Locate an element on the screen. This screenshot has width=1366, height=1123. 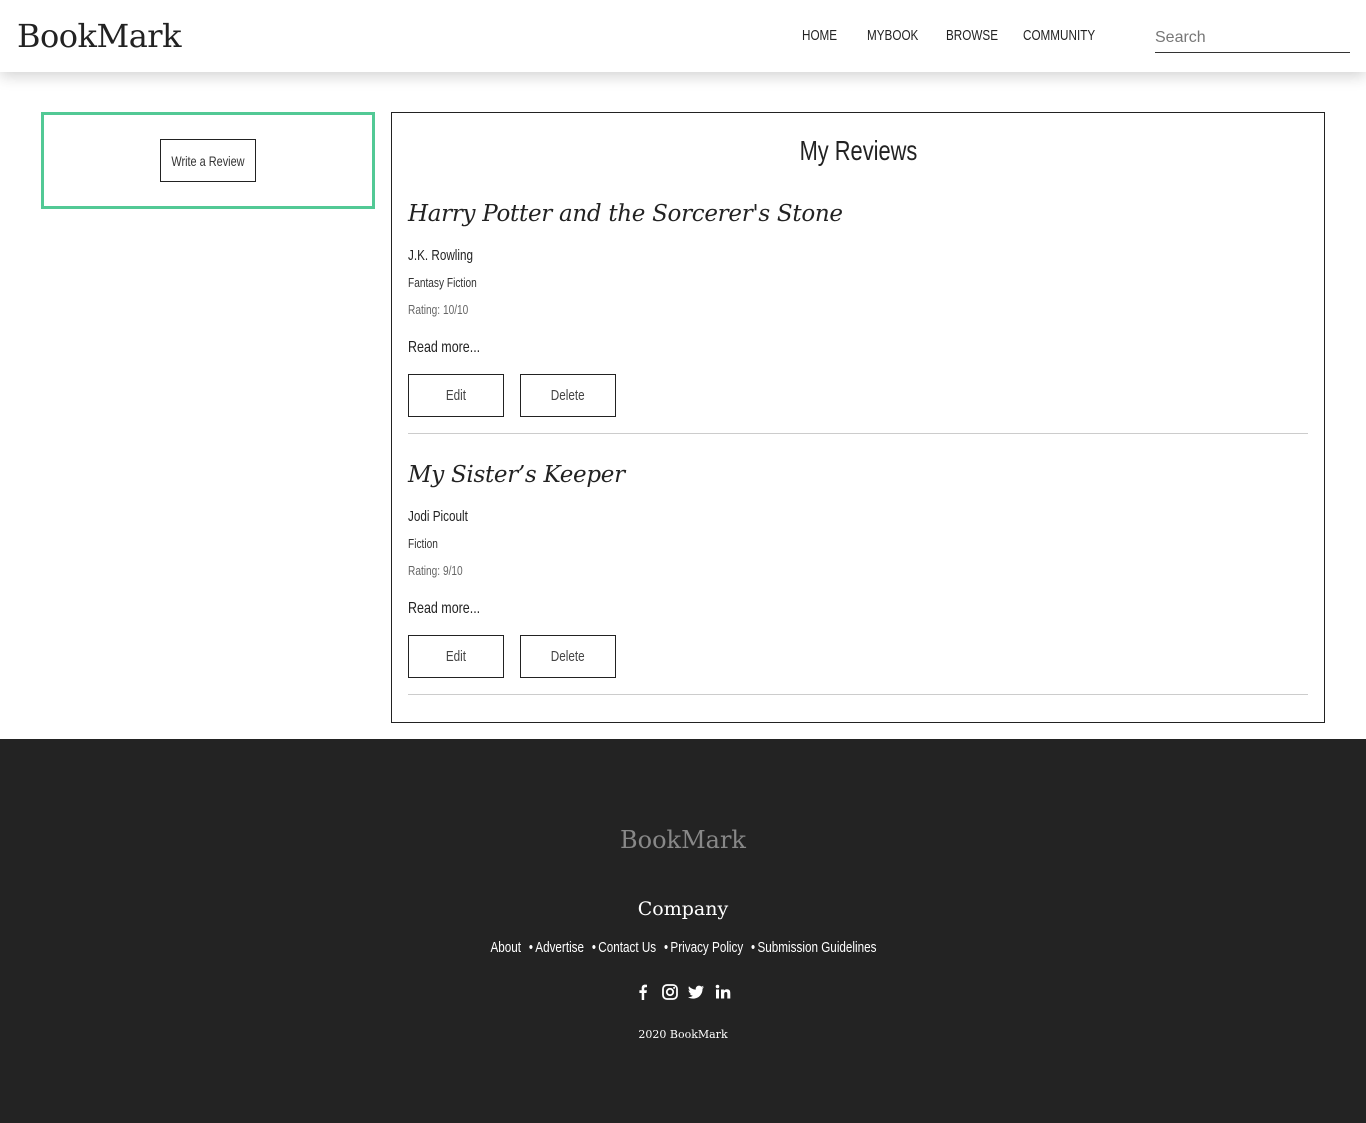
footer-link-privacy: Privacy Policy is located at coordinates (706, 947).